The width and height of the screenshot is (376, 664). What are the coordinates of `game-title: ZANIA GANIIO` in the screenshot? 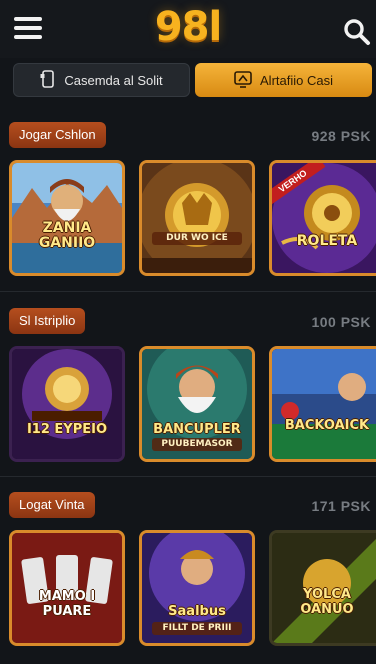 It's located at (67, 235).